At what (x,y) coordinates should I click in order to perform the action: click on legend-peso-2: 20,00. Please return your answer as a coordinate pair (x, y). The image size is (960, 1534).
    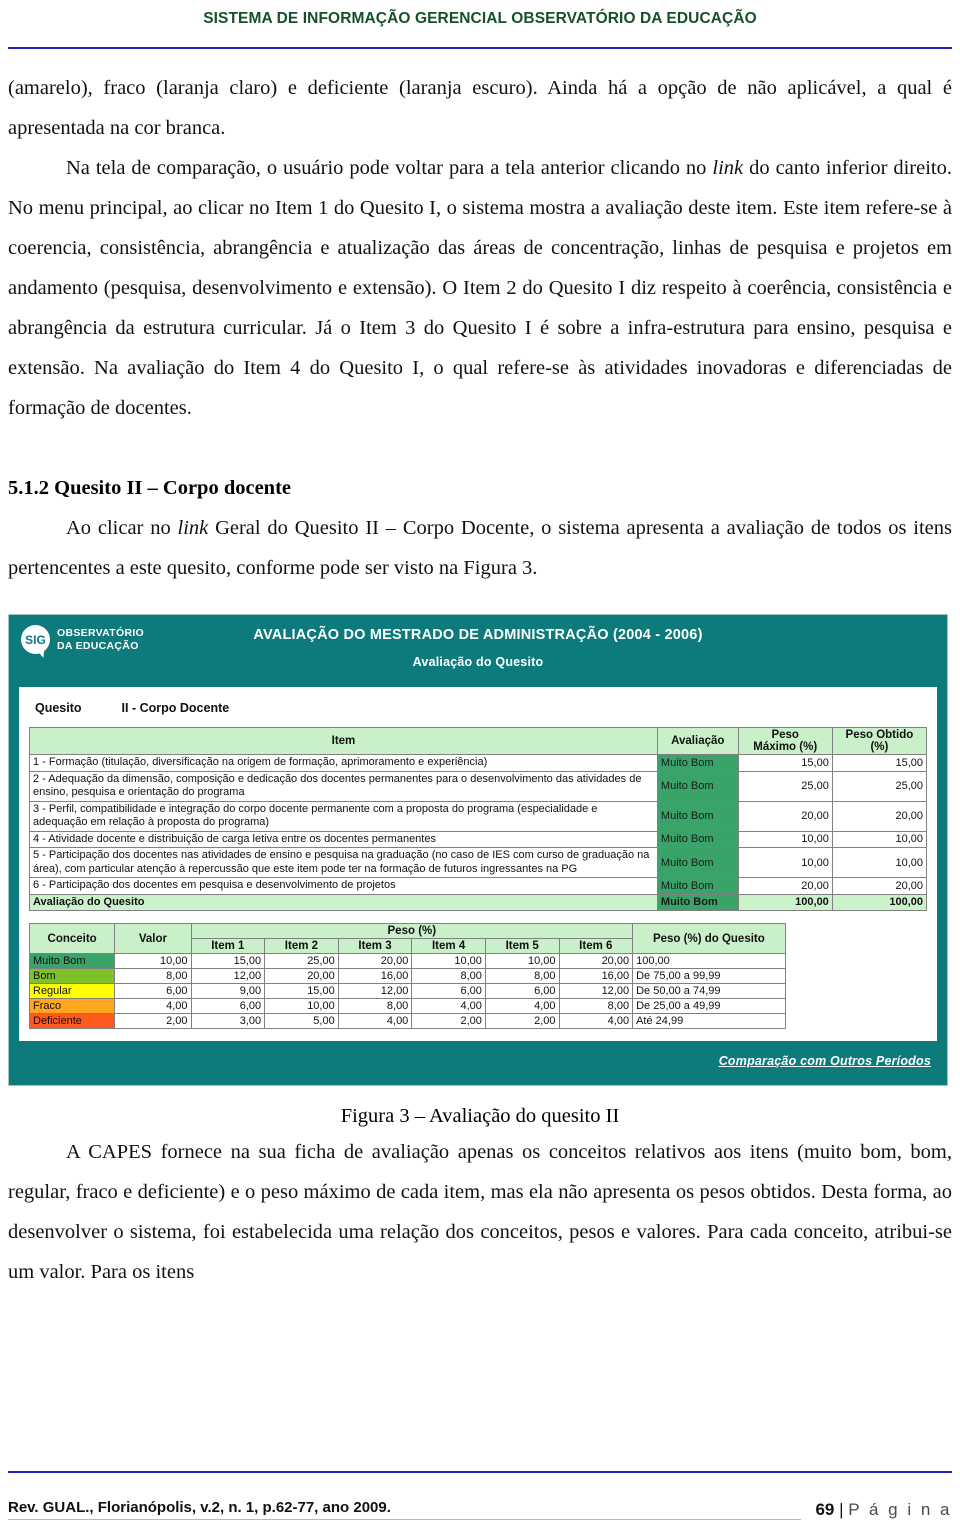
    Looking at the image, I should click on (301, 976).